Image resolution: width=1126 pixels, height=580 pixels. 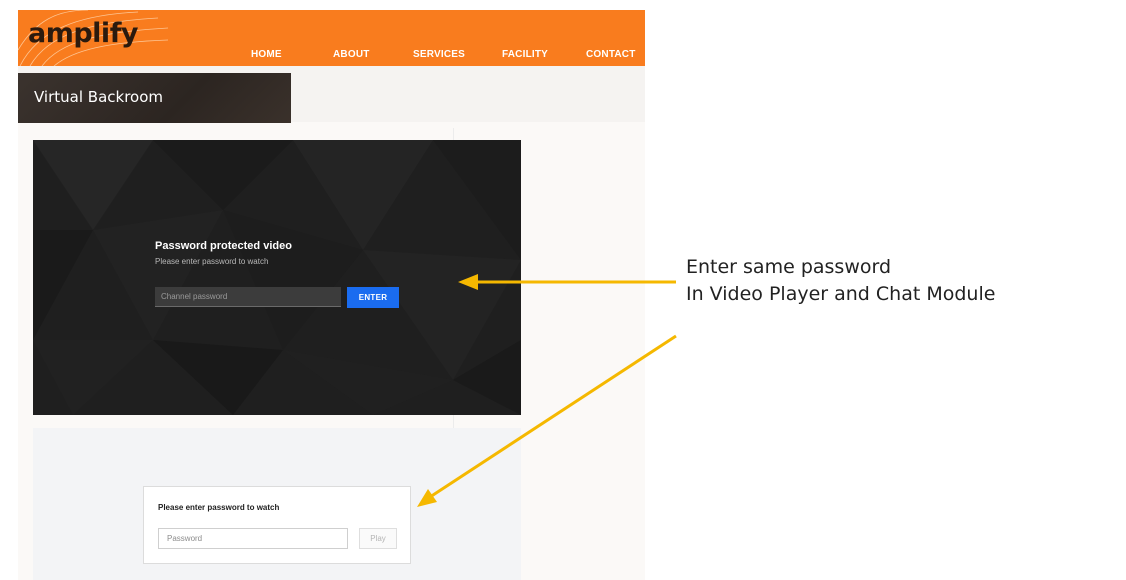 What do you see at coordinates (553, 416) in the screenshot?
I see `arrow-to-chat-shaft` at bounding box center [553, 416].